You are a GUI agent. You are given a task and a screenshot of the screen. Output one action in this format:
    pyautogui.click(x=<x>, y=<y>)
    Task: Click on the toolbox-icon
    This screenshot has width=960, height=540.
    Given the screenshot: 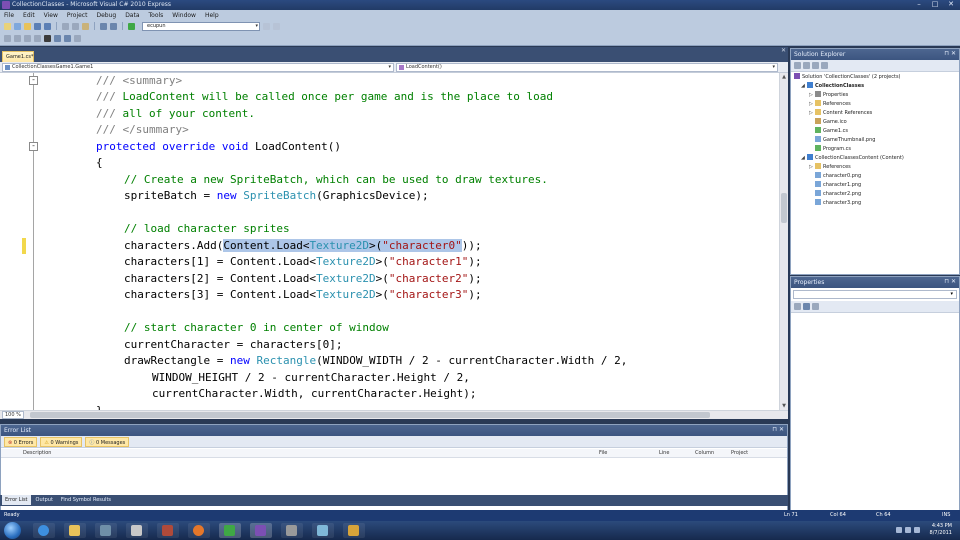 What is the action you would take?
    pyautogui.click(x=276, y=26)
    